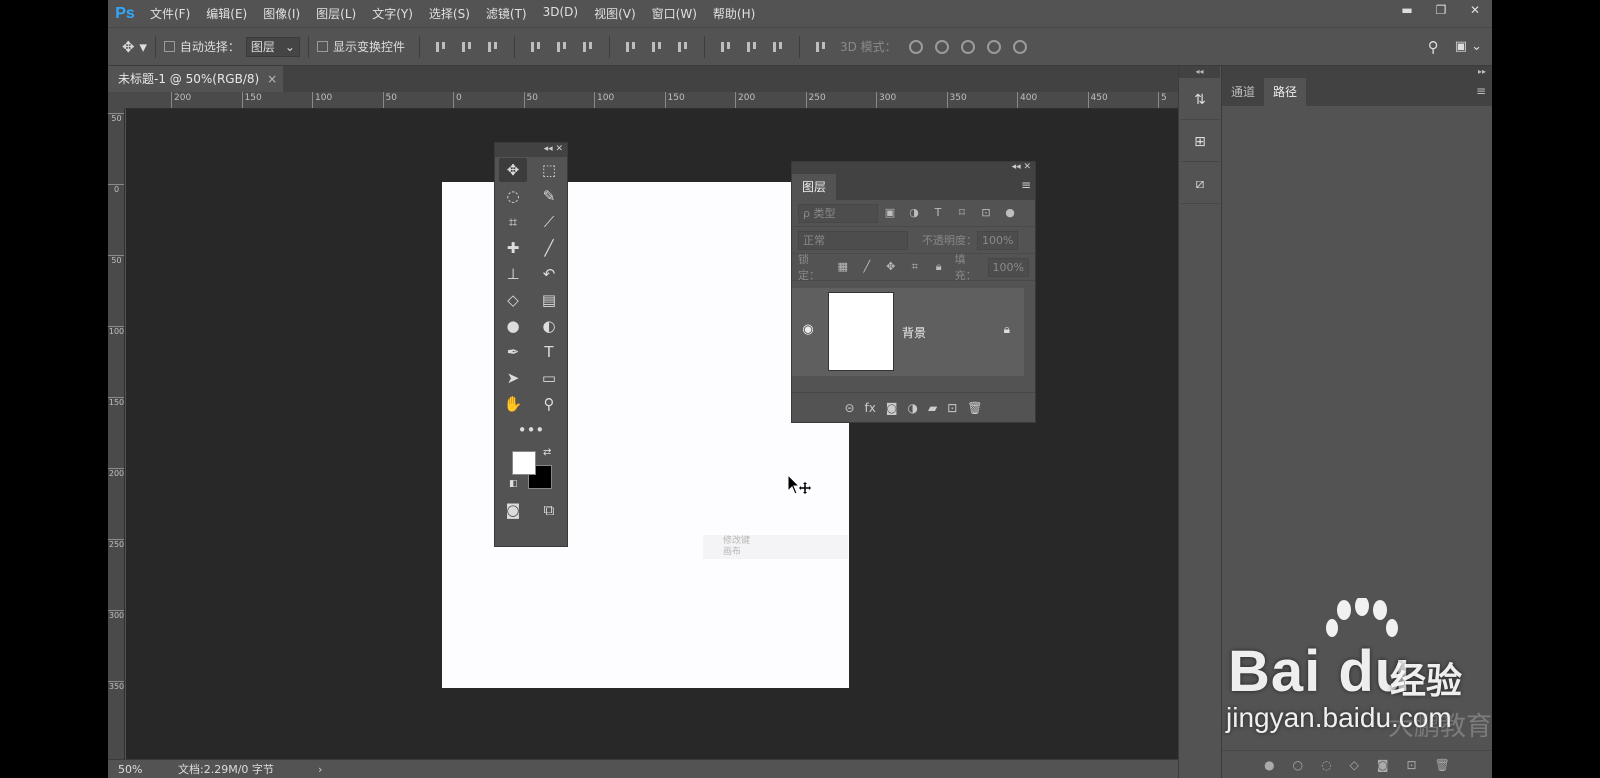  Describe the element at coordinates (1441, 11) in the screenshot. I see `restore-button: ❐` at that location.